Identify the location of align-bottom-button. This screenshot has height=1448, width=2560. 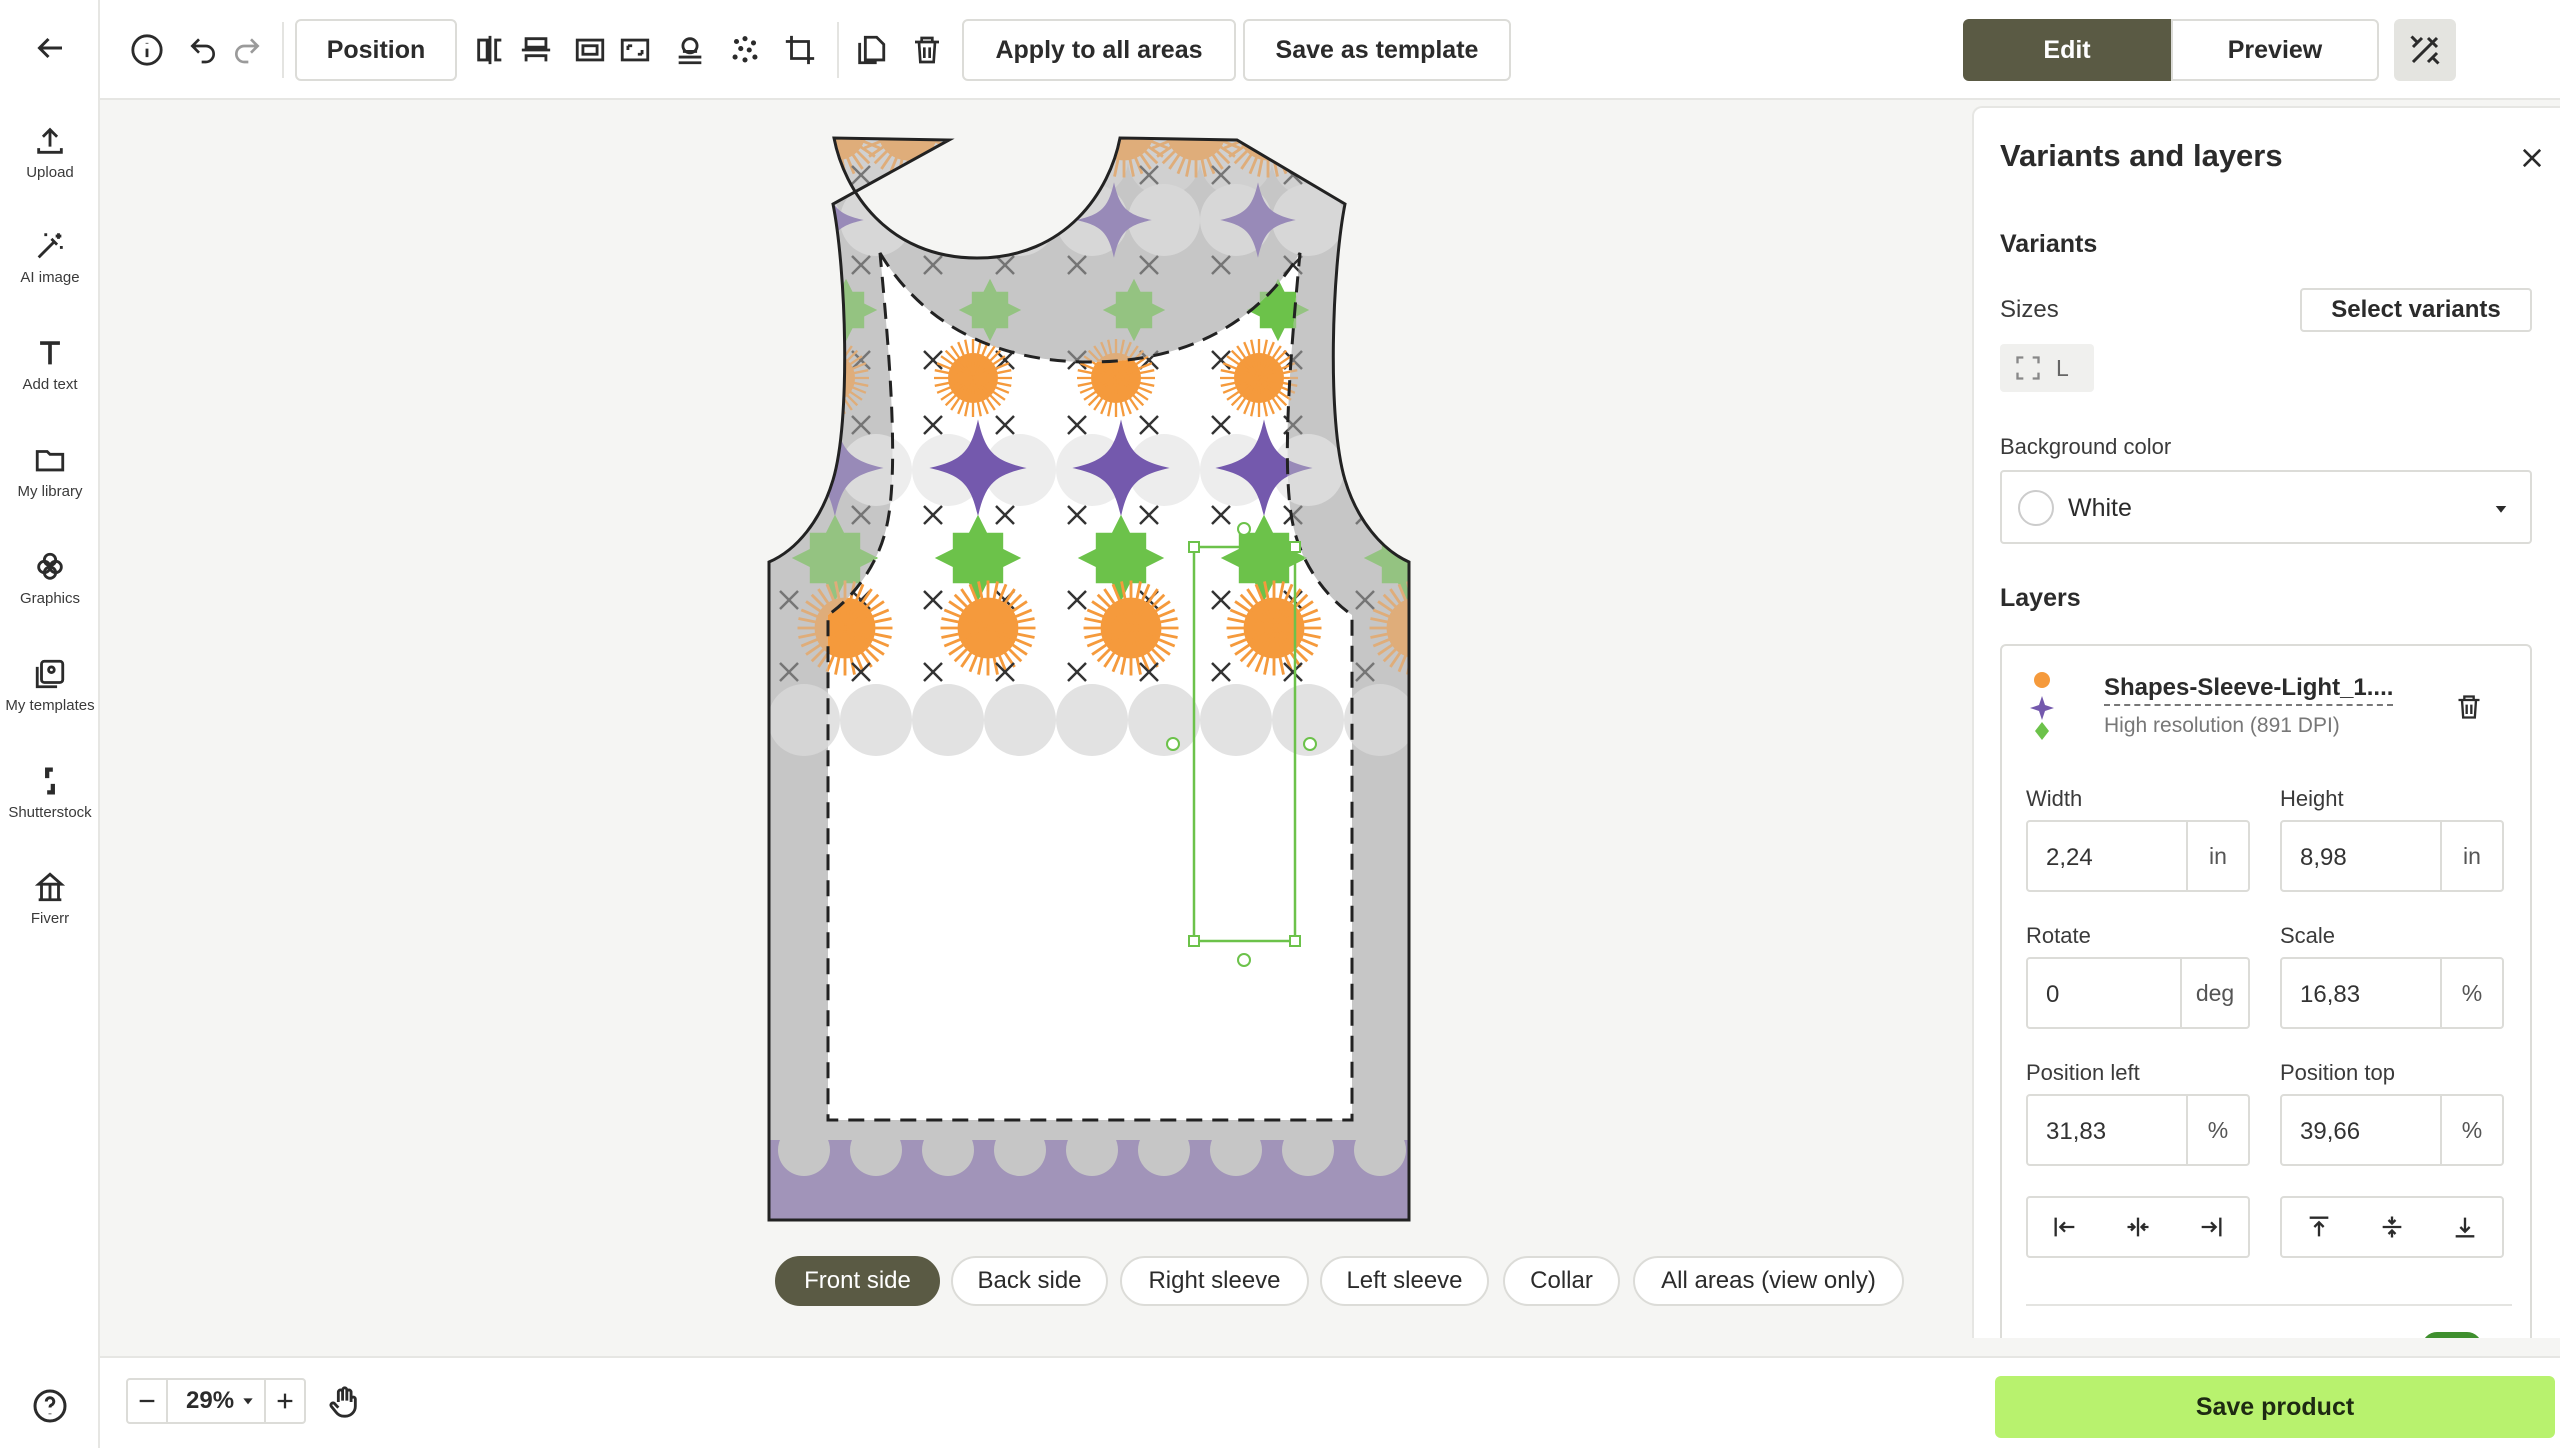
(2465, 1227).